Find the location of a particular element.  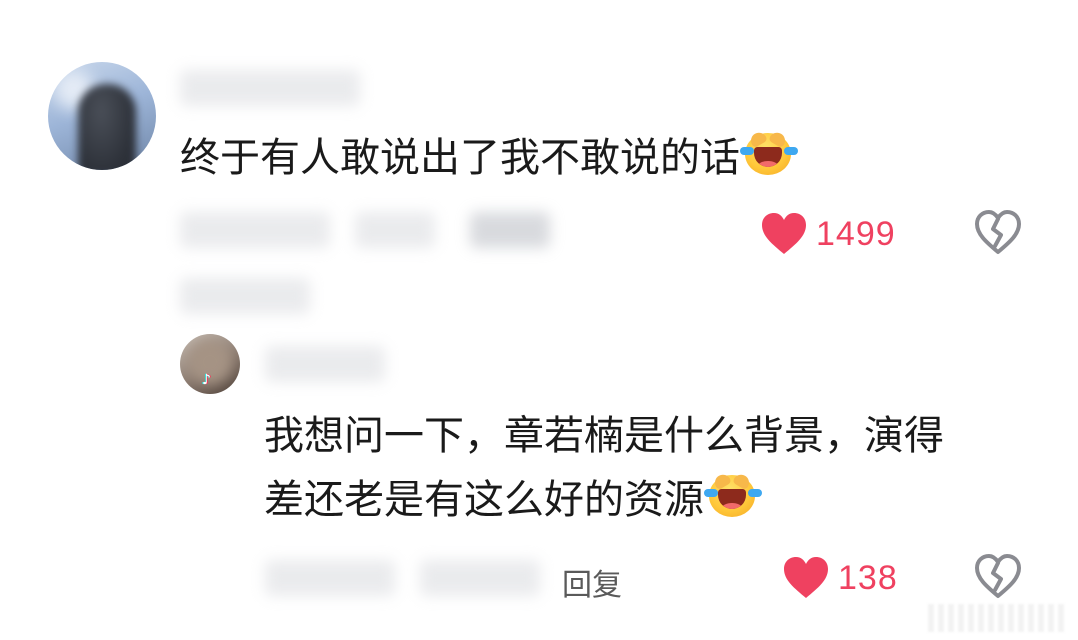

reply-button: 回复 is located at coordinates (592, 582).